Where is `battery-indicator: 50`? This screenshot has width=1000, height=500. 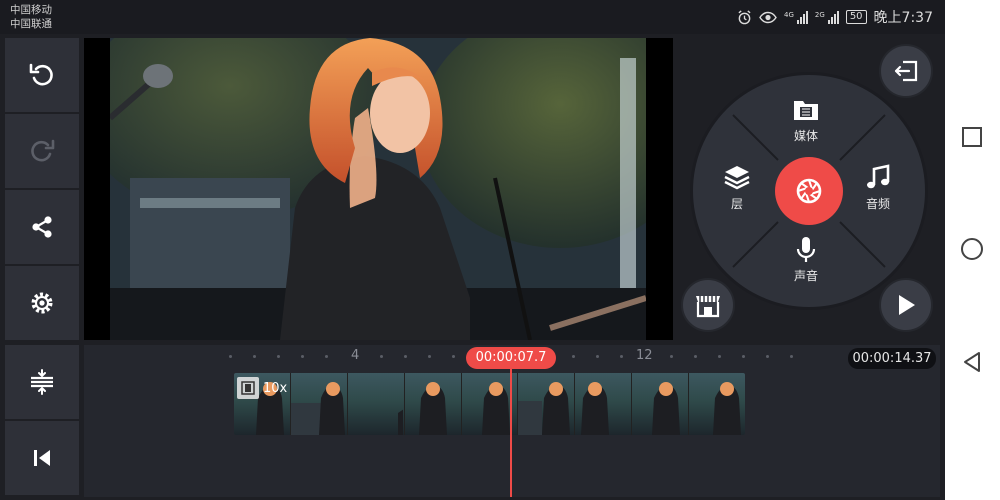
battery-indicator: 50 is located at coordinates (856, 17).